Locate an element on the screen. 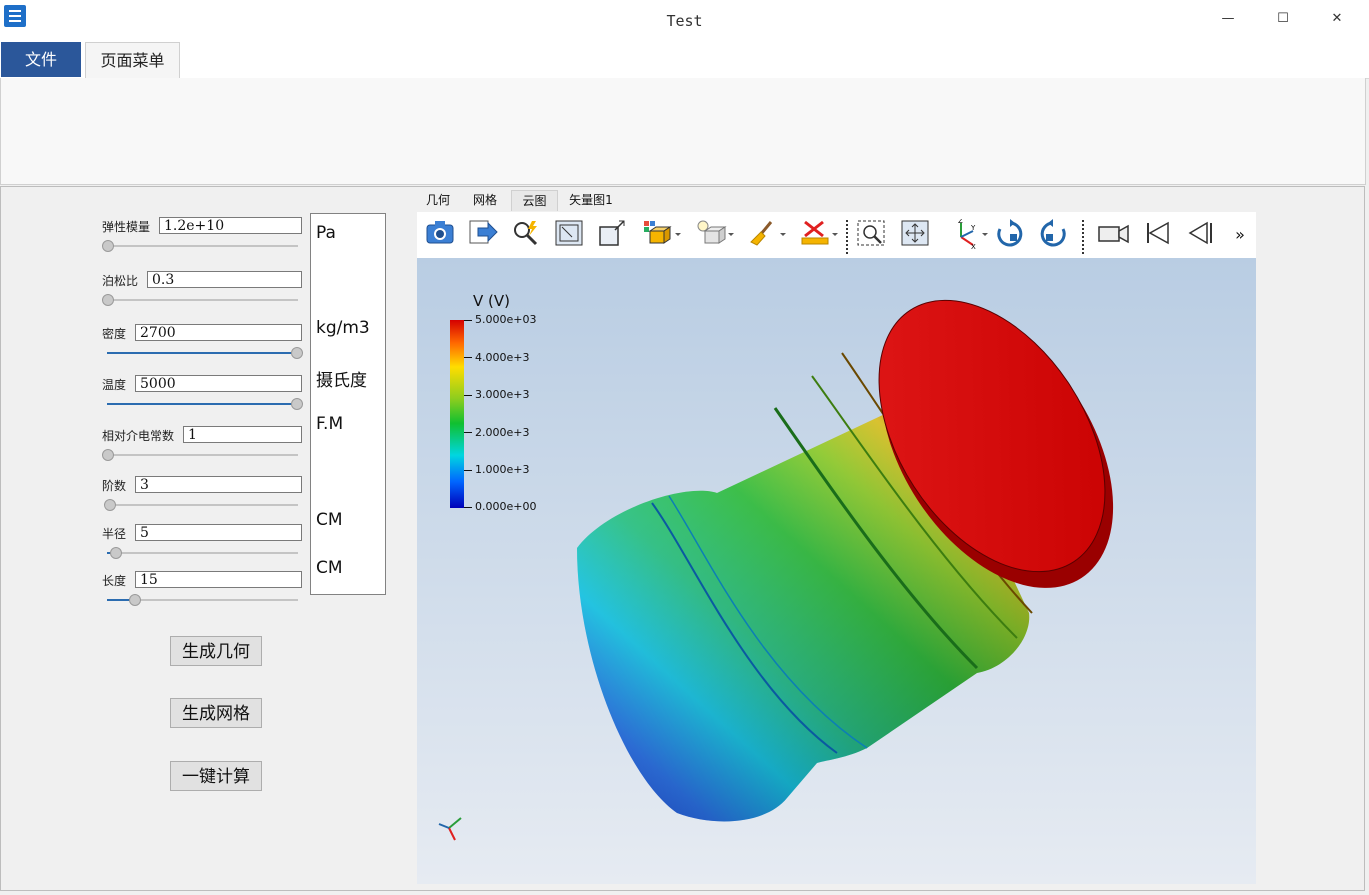  units-panel: Pa kg/m3 摄氏度 F.M CM CM is located at coordinates (348, 404).